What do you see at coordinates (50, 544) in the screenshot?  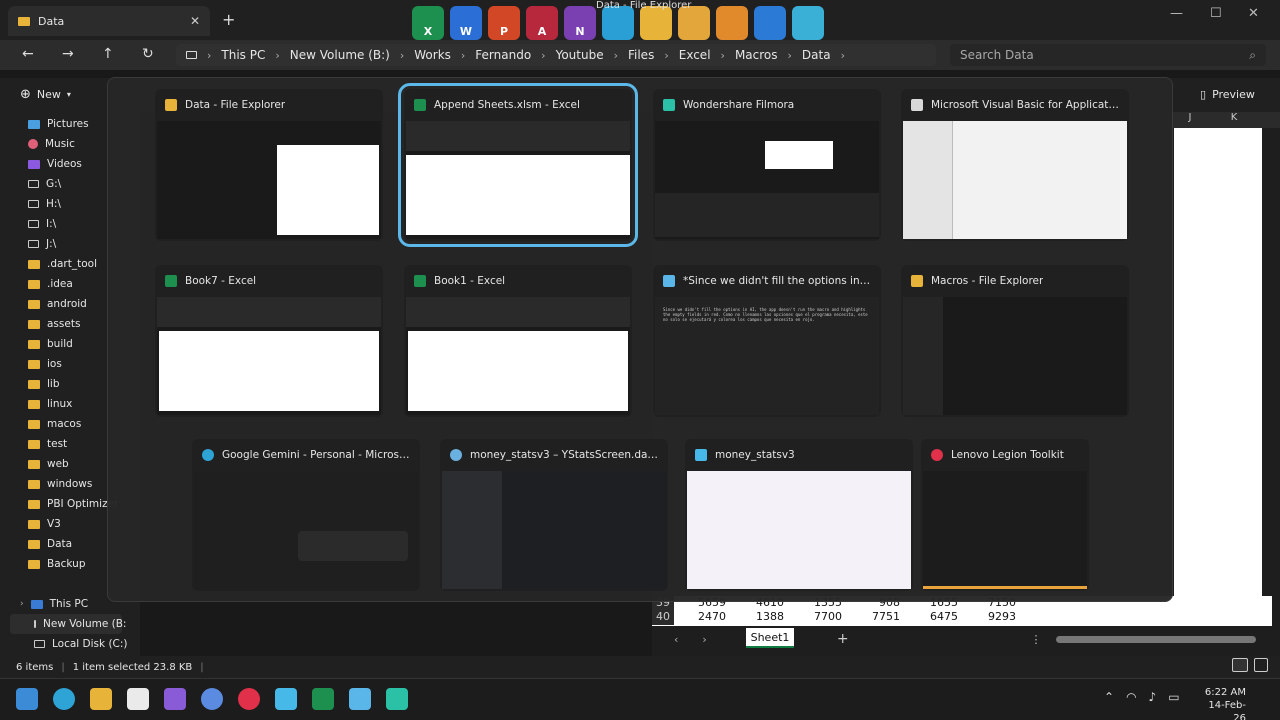 I see `sidebar-item: Data` at bounding box center [50, 544].